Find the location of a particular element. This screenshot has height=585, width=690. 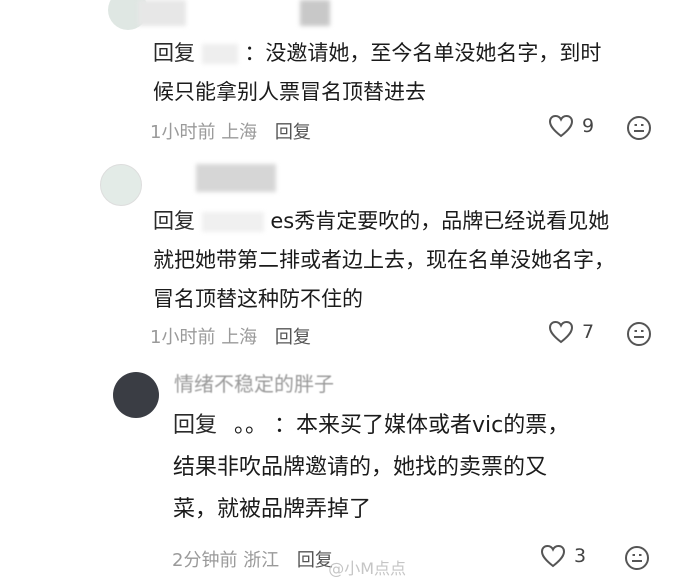

like-button: 7 is located at coordinates (571, 332).